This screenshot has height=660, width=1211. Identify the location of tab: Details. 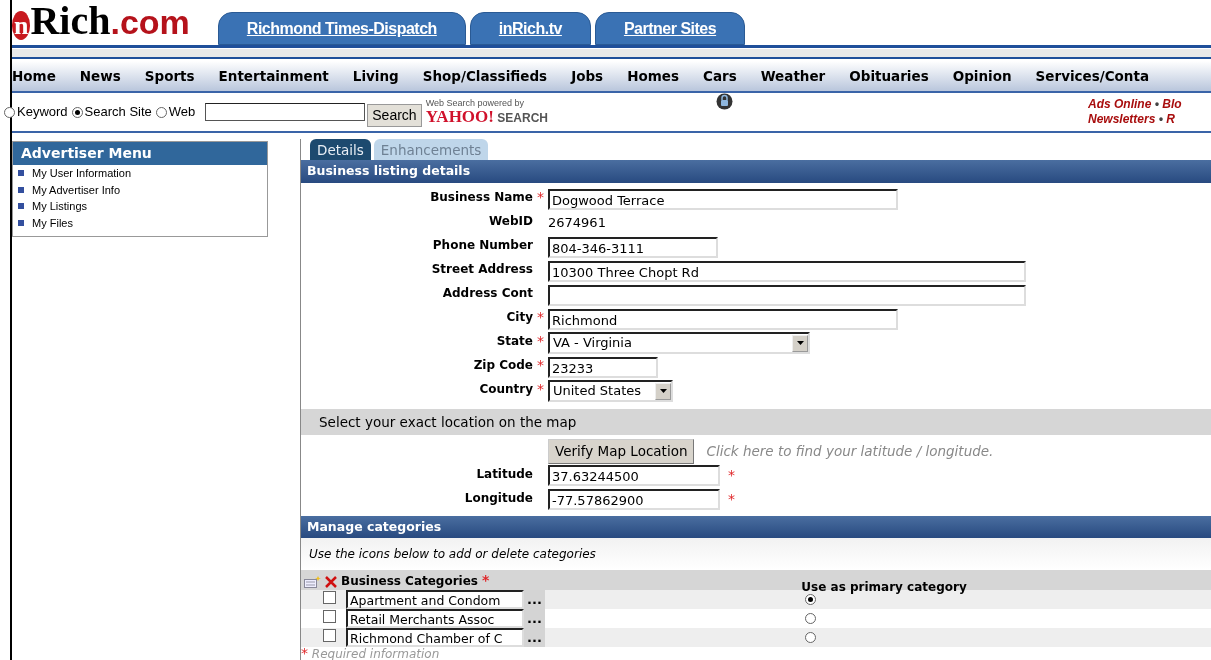
(340, 150).